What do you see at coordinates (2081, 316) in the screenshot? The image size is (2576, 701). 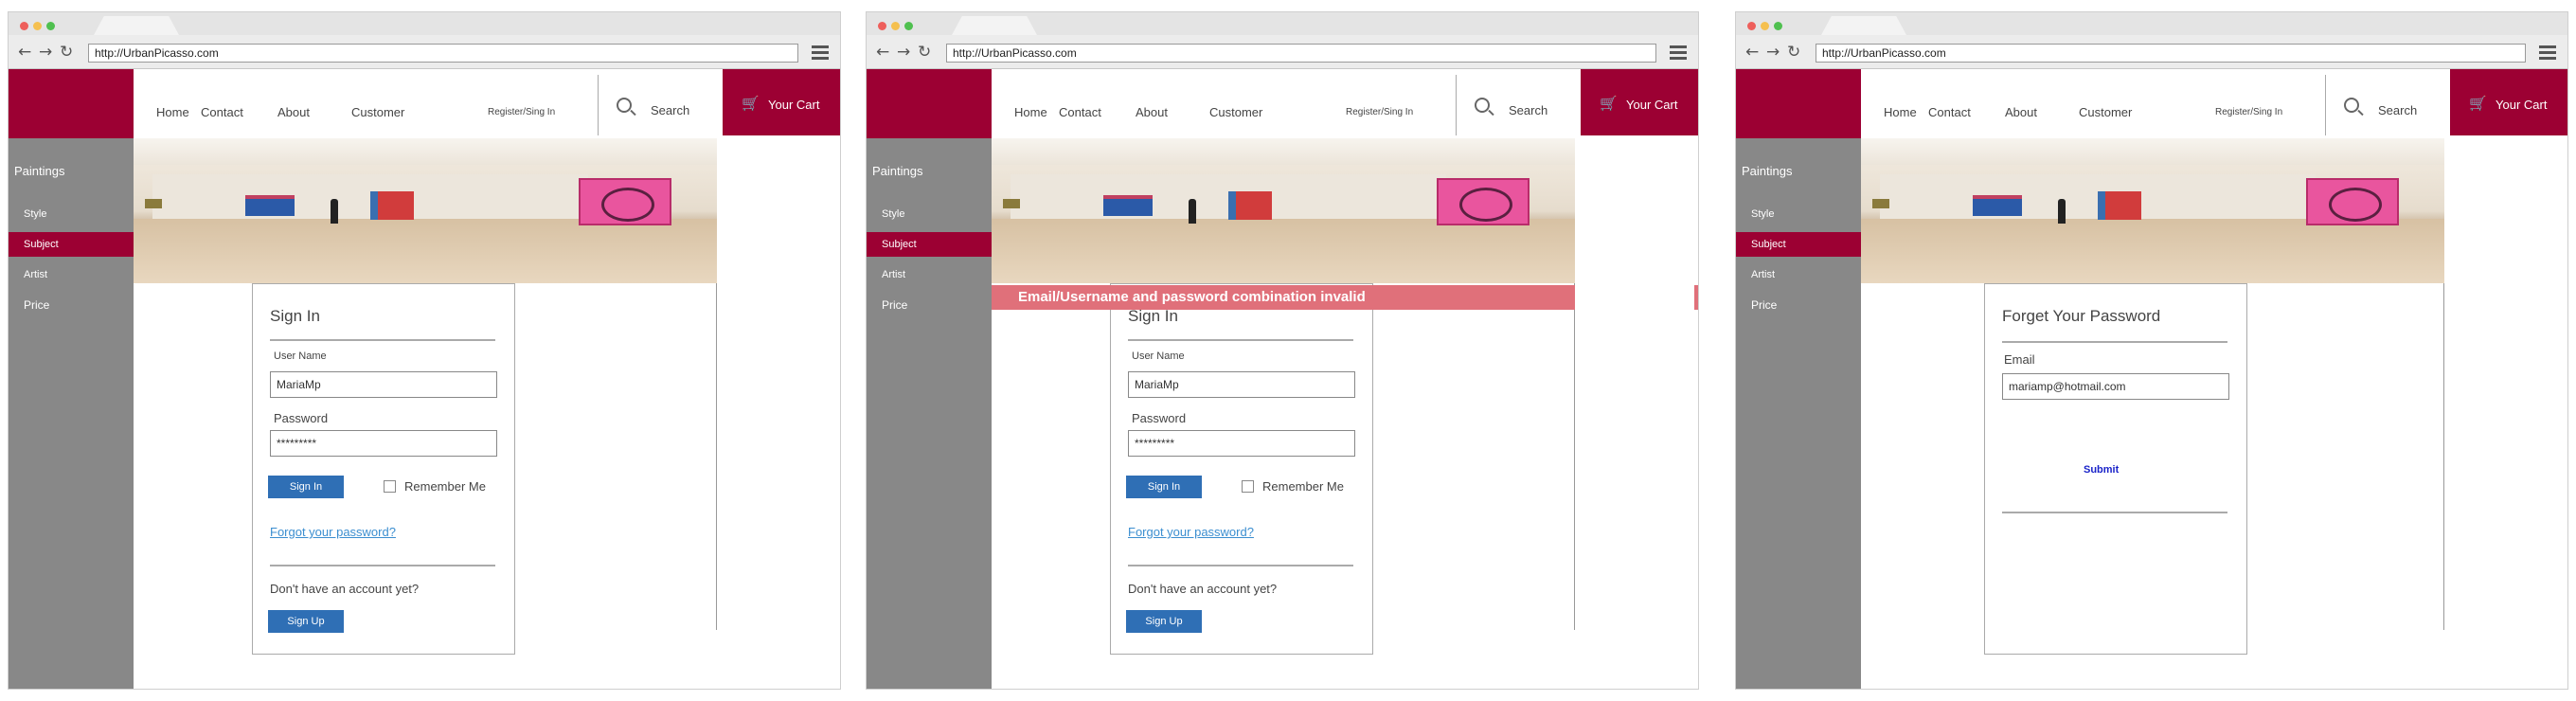 I see `forgot-password-title: Forget Your Password` at bounding box center [2081, 316].